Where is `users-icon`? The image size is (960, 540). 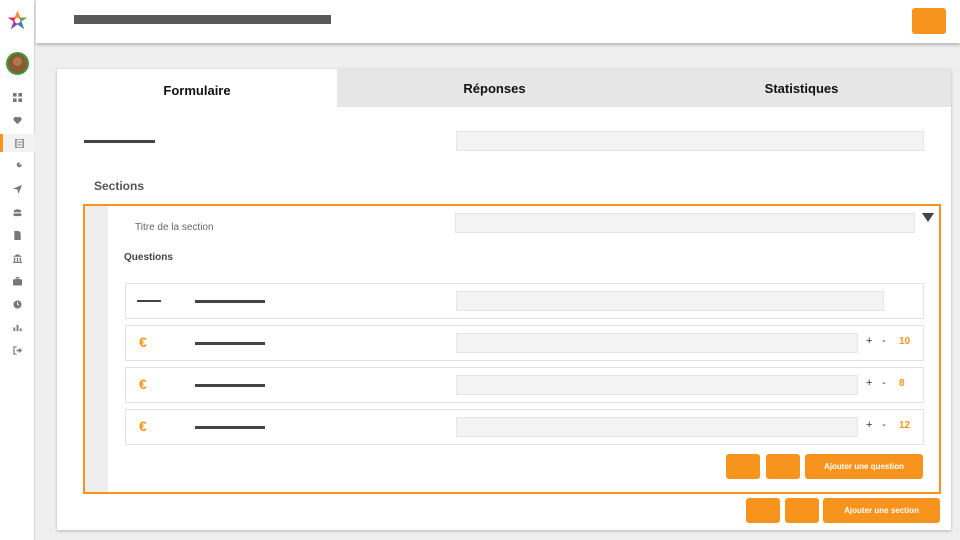
users-icon is located at coordinates (17, 212).